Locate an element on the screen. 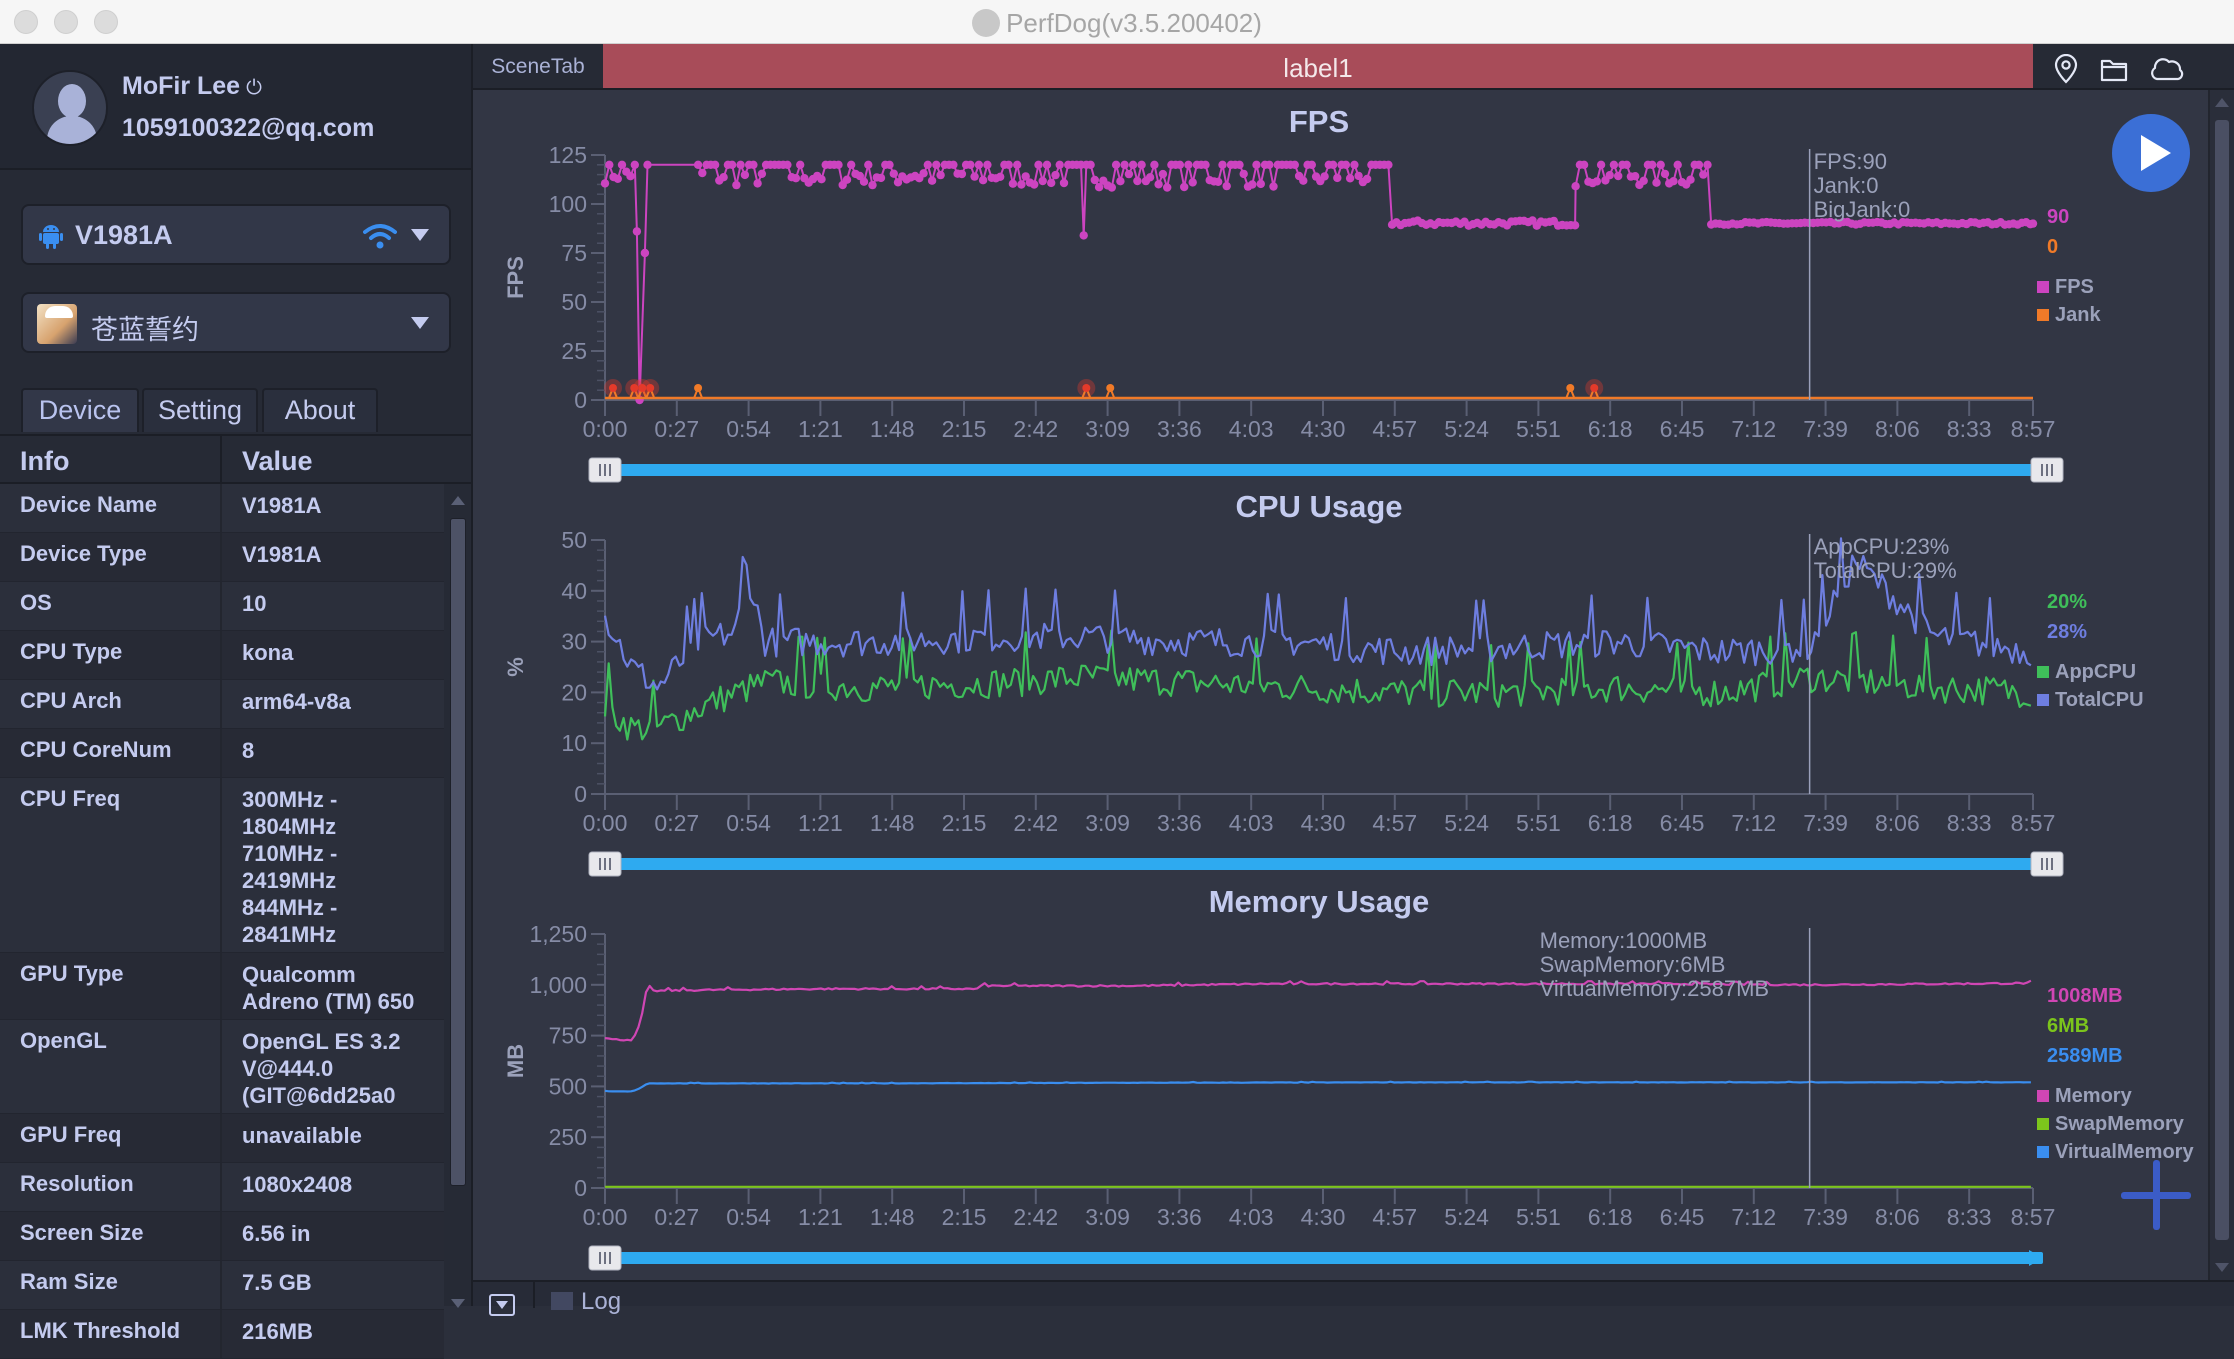 The image size is (2234, 1359). table-row: GPU Freq unavailable is located at coordinates (222, 1138).